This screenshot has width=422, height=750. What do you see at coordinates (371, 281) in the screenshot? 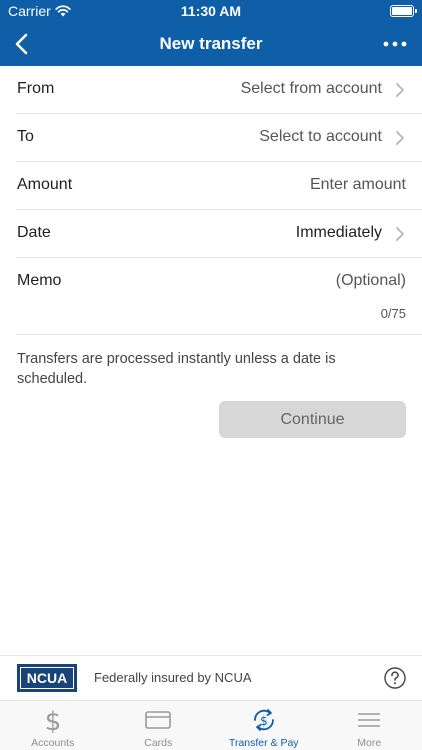
I see `memo-input: (Optional)` at bounding box center [371, 281].